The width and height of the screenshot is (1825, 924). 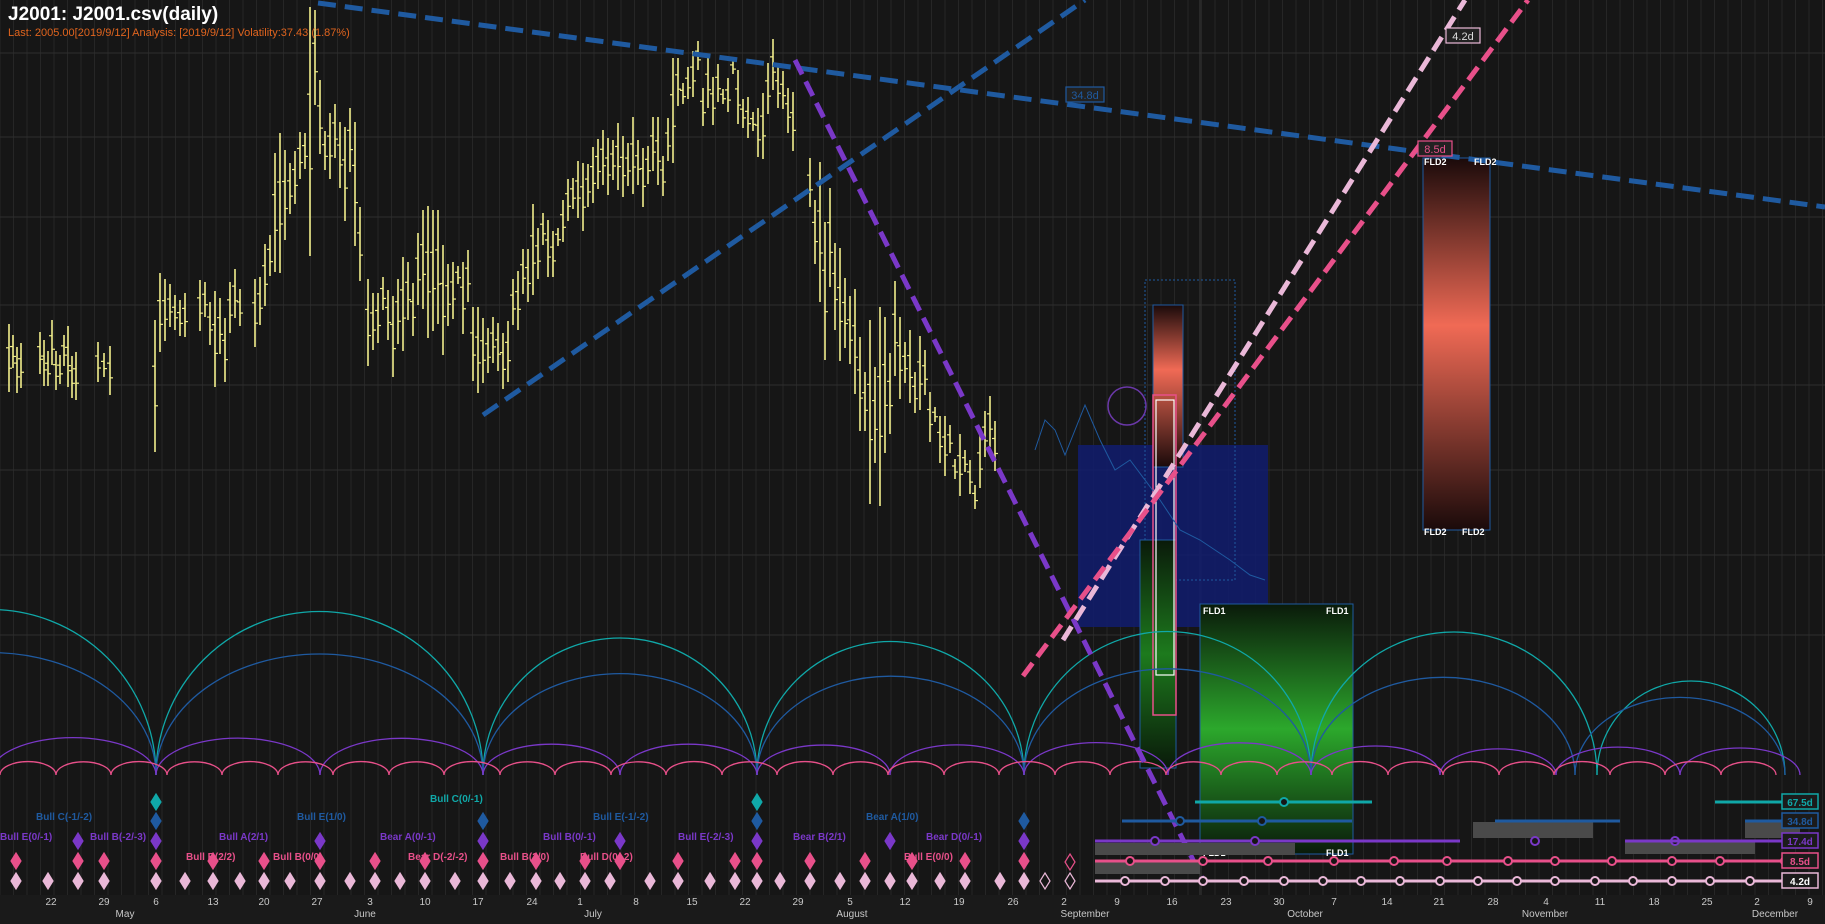 What do you see at coordinates (210, 857) in the screenshot?
I see `signal-label: Bull B(2/2)` at bounding box center [210, 857].